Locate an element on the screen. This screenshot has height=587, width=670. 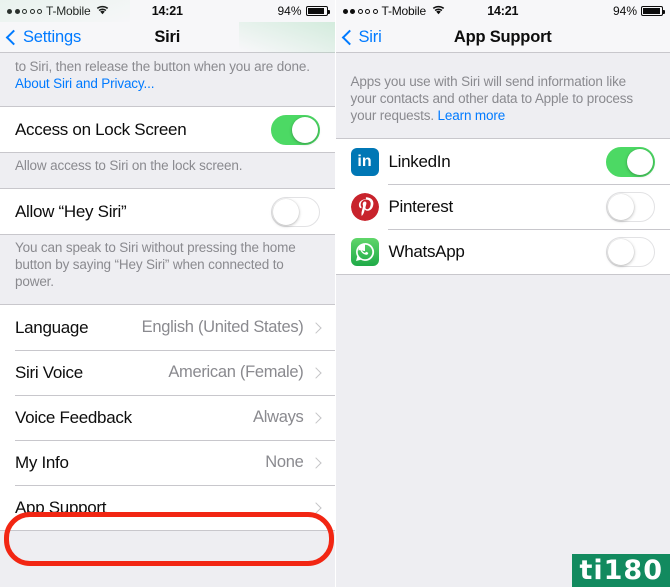
pinterest-icon is located at coordinates (364, 206).